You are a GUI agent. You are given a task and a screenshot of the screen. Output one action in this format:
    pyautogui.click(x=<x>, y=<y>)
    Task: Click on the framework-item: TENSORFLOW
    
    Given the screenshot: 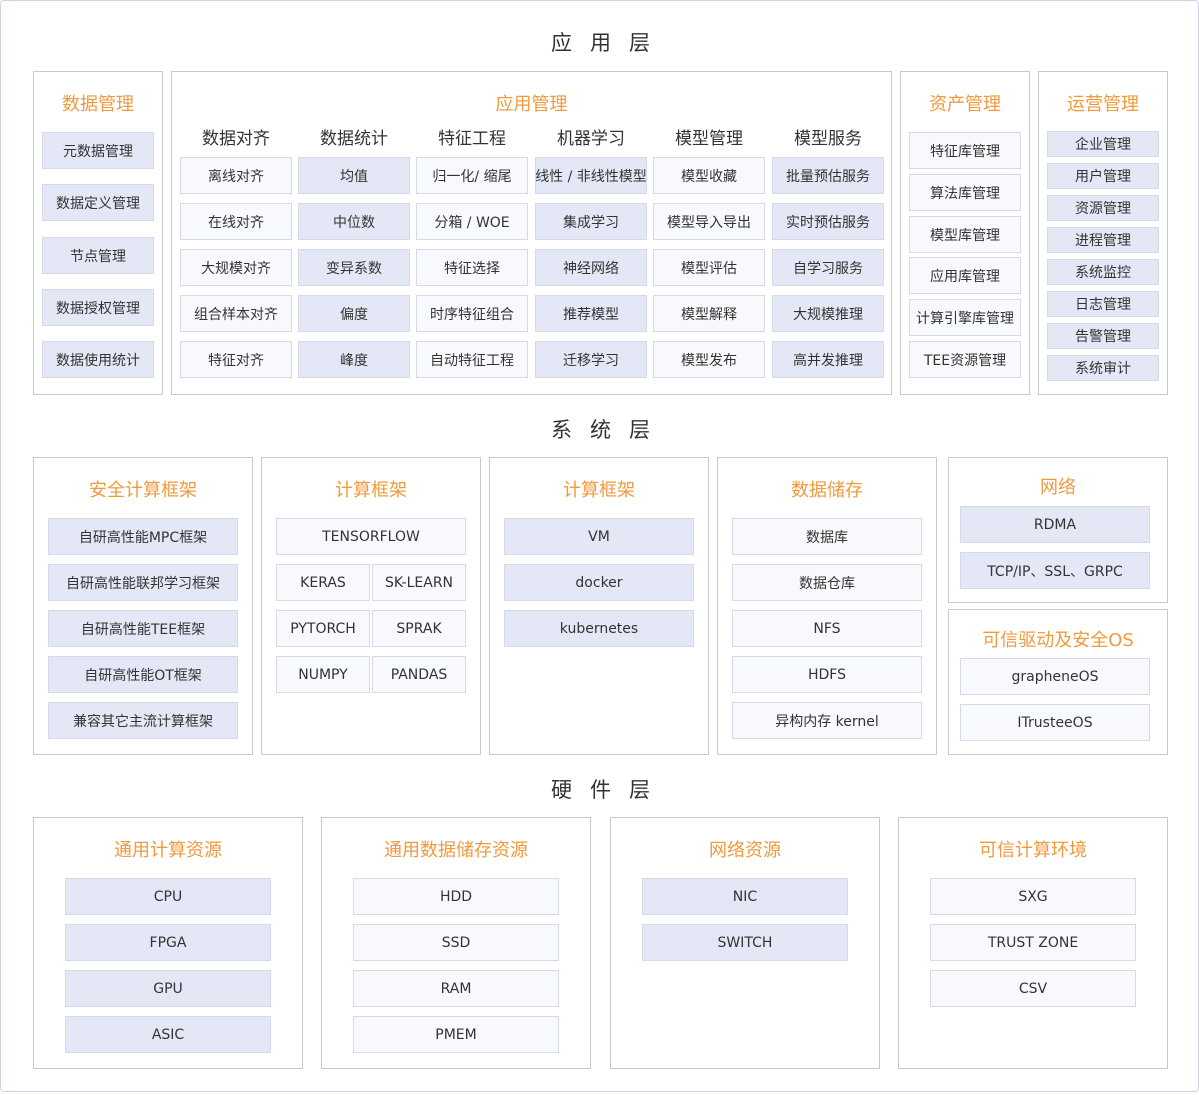 What is the action you would take?
    pyautogui.click(x=371, y=536)
    